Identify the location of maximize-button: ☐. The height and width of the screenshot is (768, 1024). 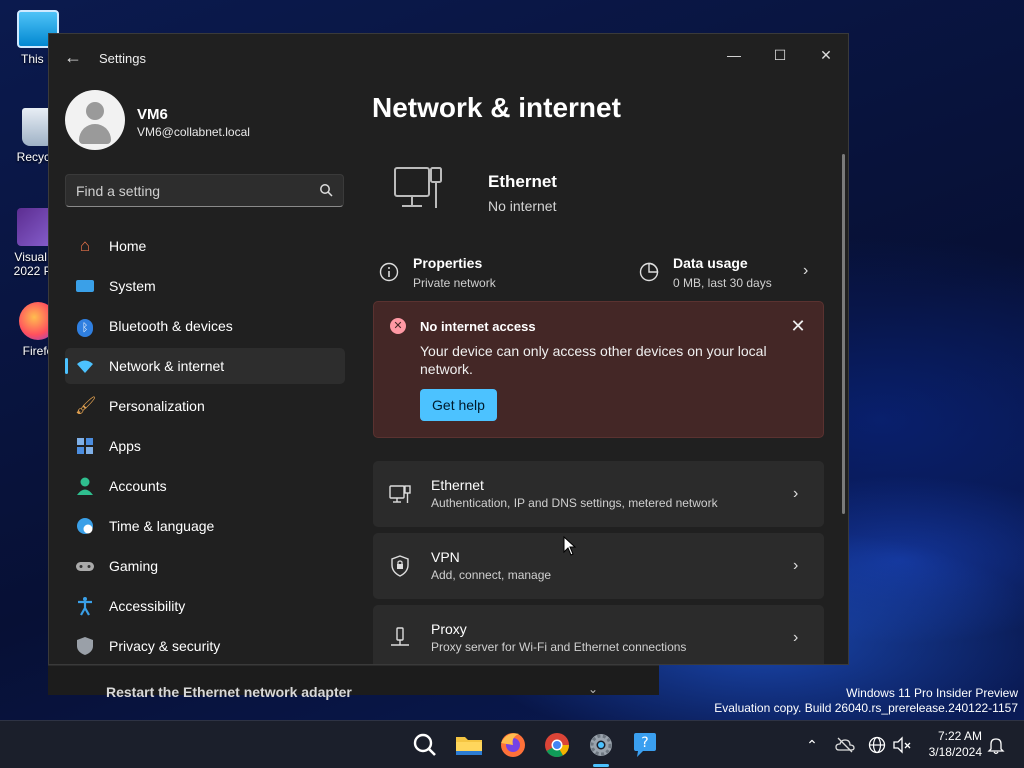
(780, 55).